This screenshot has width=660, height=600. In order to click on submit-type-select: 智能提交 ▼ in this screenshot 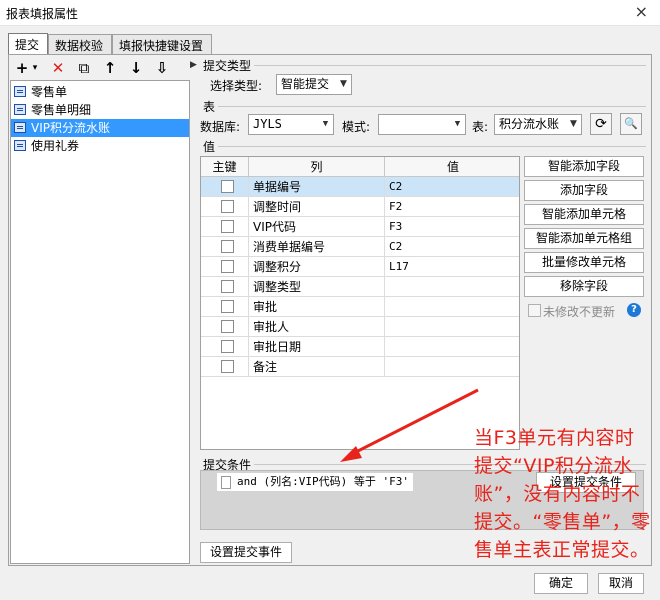, I will do `click(314, 84)`.